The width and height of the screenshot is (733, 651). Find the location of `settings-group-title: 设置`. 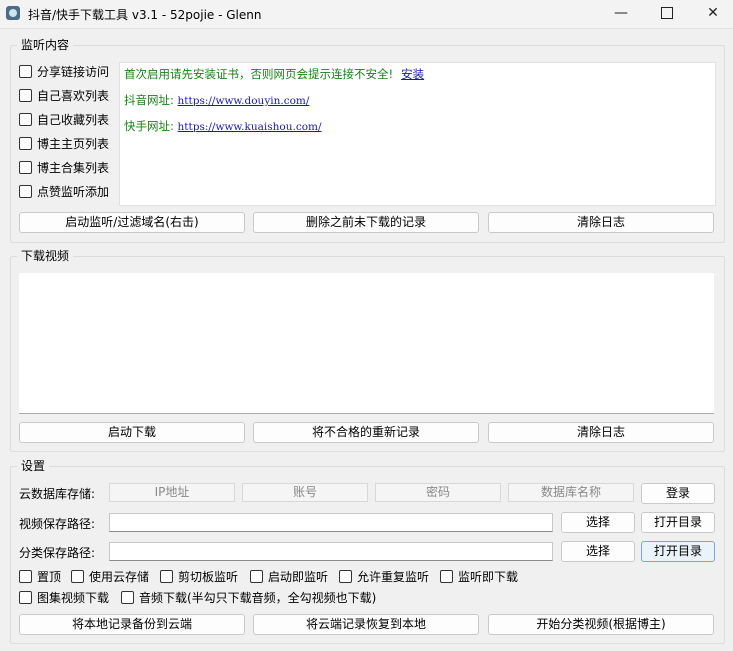

settings-group-title: 设置 is located at coordinates (33, 466).